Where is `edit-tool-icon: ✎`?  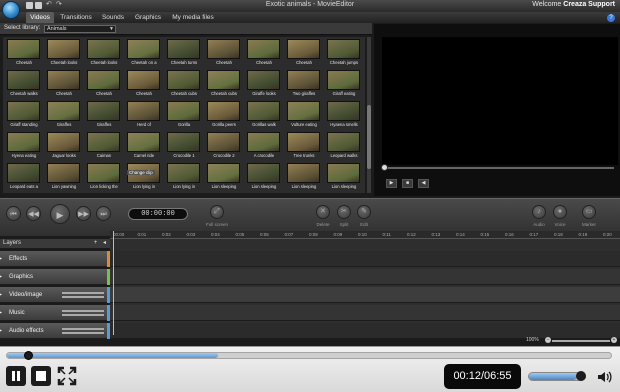 edit-tool-icon: ✎ is located at coordinates (364, 212).